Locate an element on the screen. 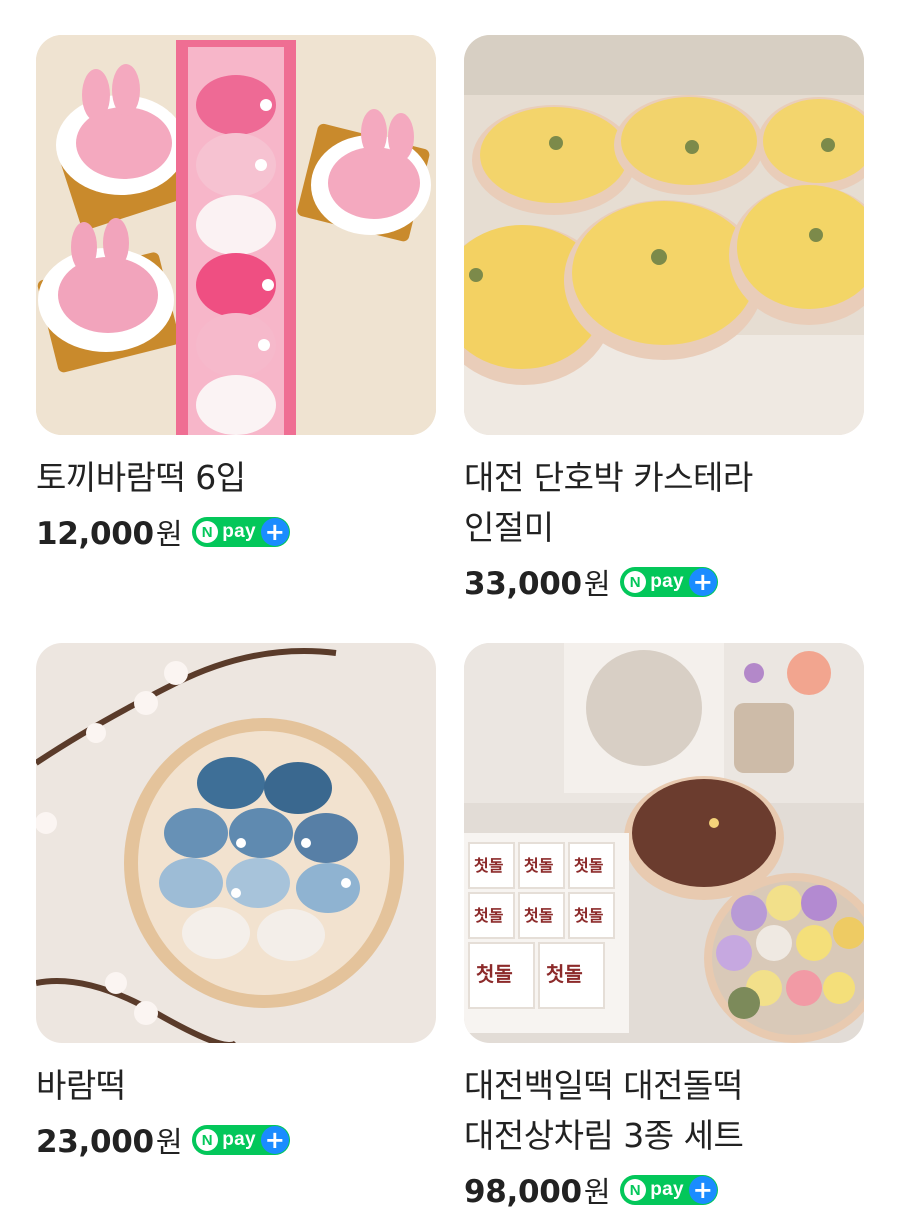 The height and width of the screenshot is (1232, 900). blue-rabbit-rice-cake-photo is located at coordinates (236, 843).